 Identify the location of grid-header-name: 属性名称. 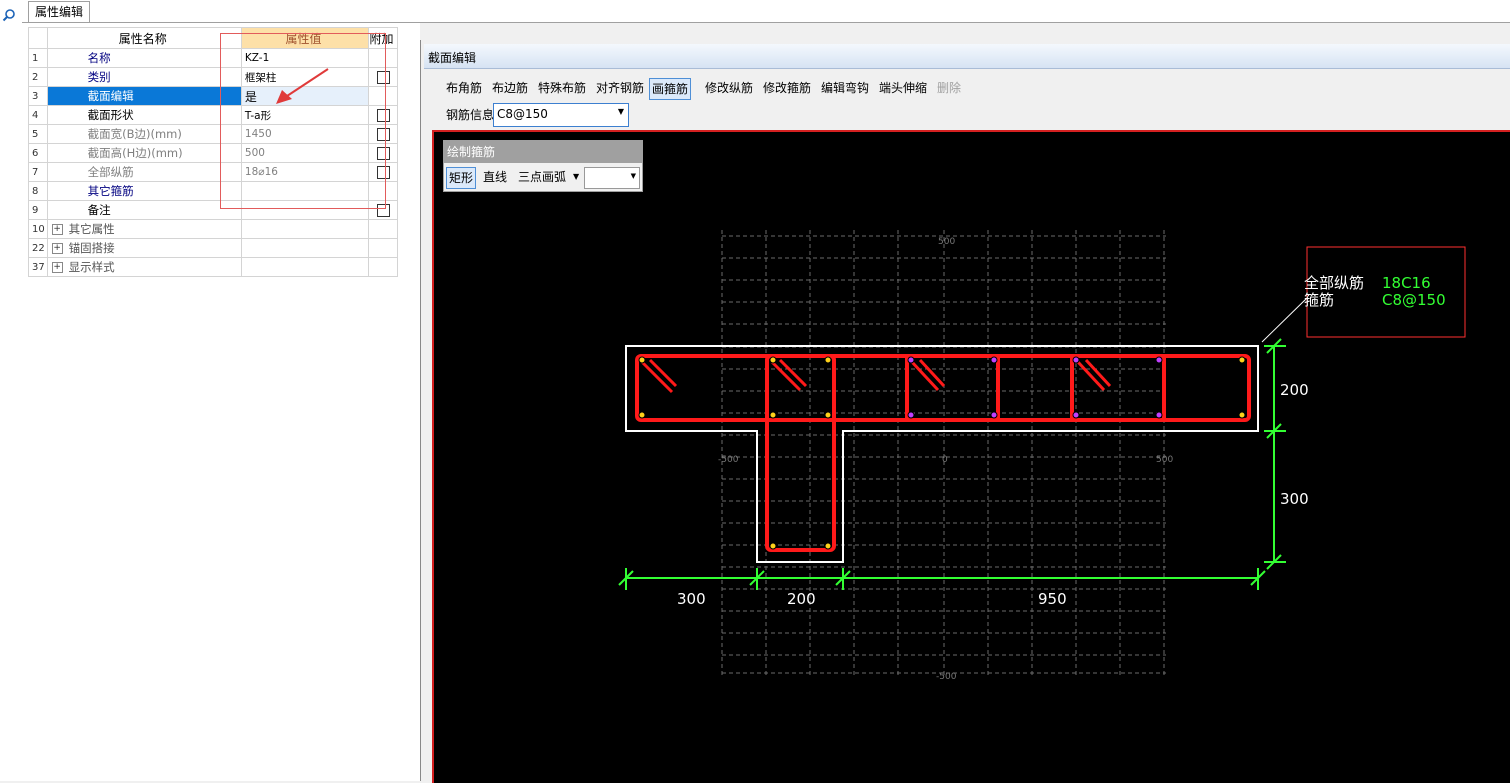
(144, 38).